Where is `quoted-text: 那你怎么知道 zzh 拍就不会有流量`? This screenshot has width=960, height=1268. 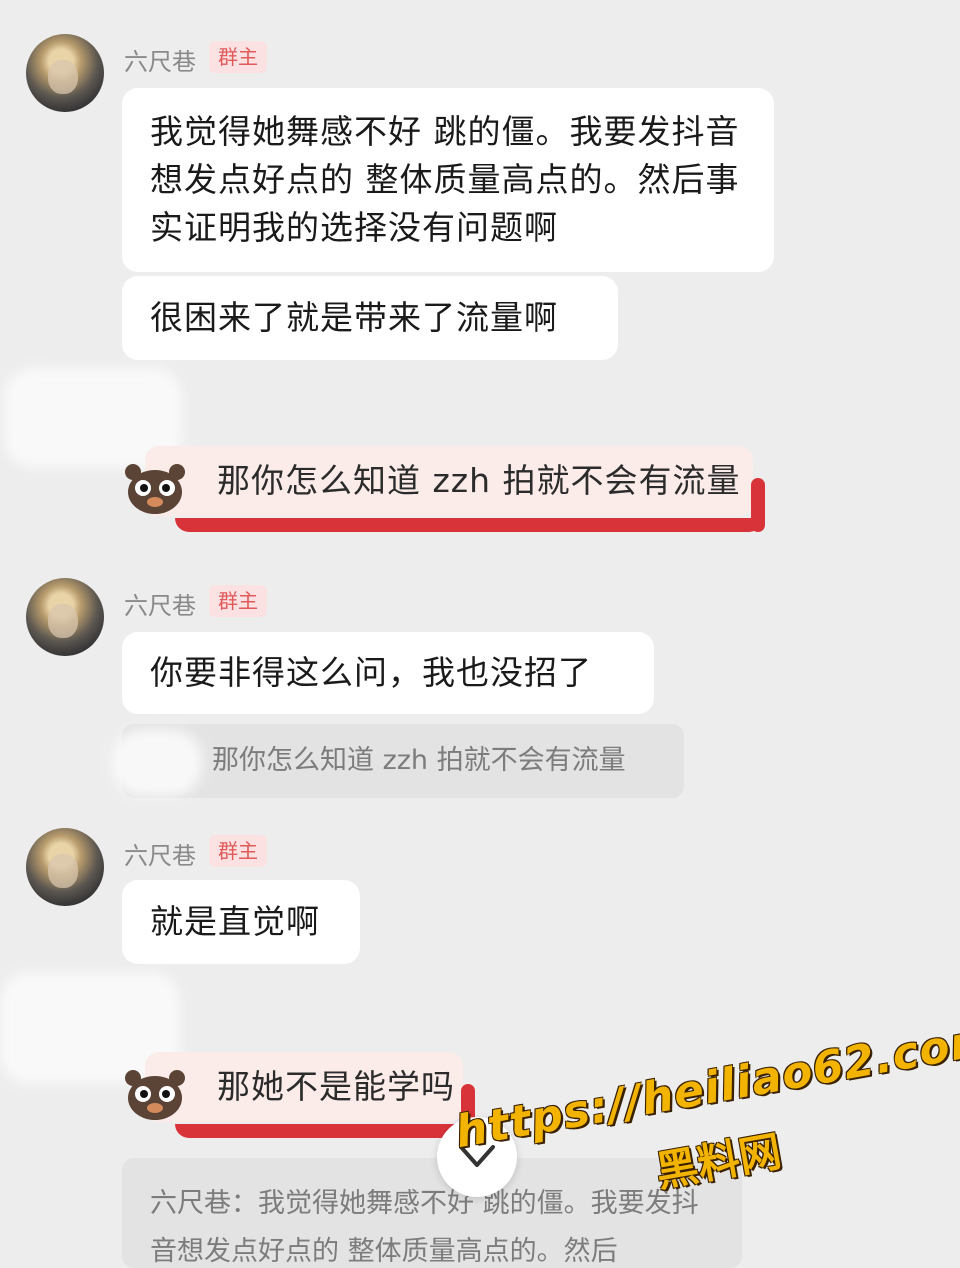 quoted-text: 那你怎么知道 zzh 拍就不会有流量 is located at coordinates (419, 760).